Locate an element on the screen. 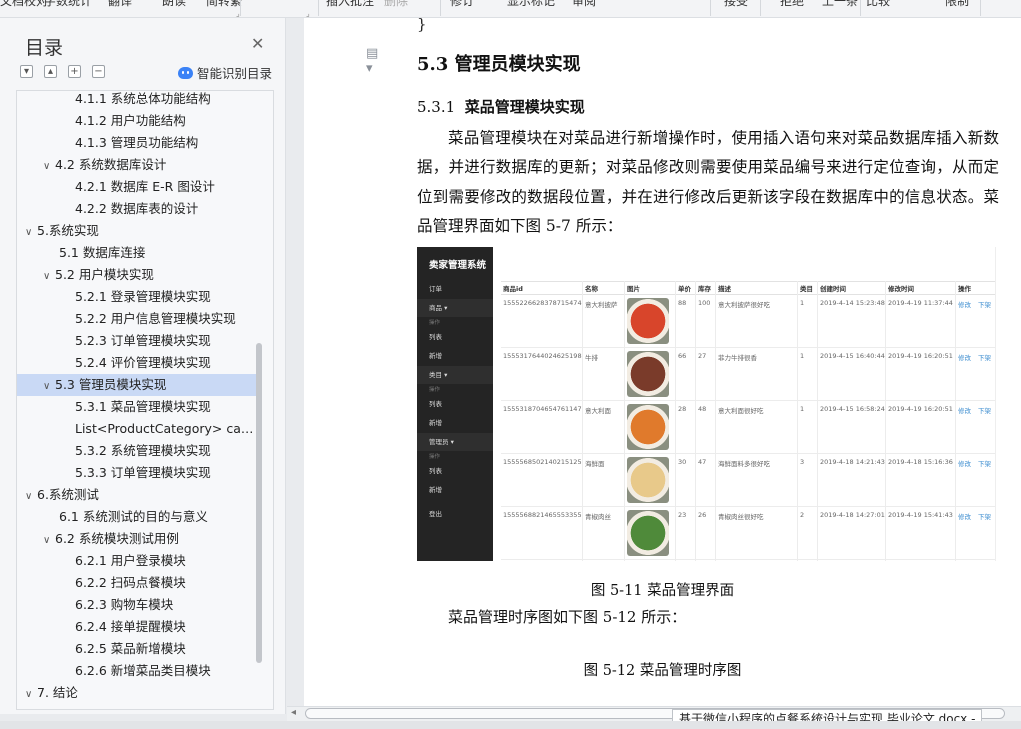 The width and height of the screenshot is (1021, 729). toolbar-item: 接受 is located at coordinates (736, 4).